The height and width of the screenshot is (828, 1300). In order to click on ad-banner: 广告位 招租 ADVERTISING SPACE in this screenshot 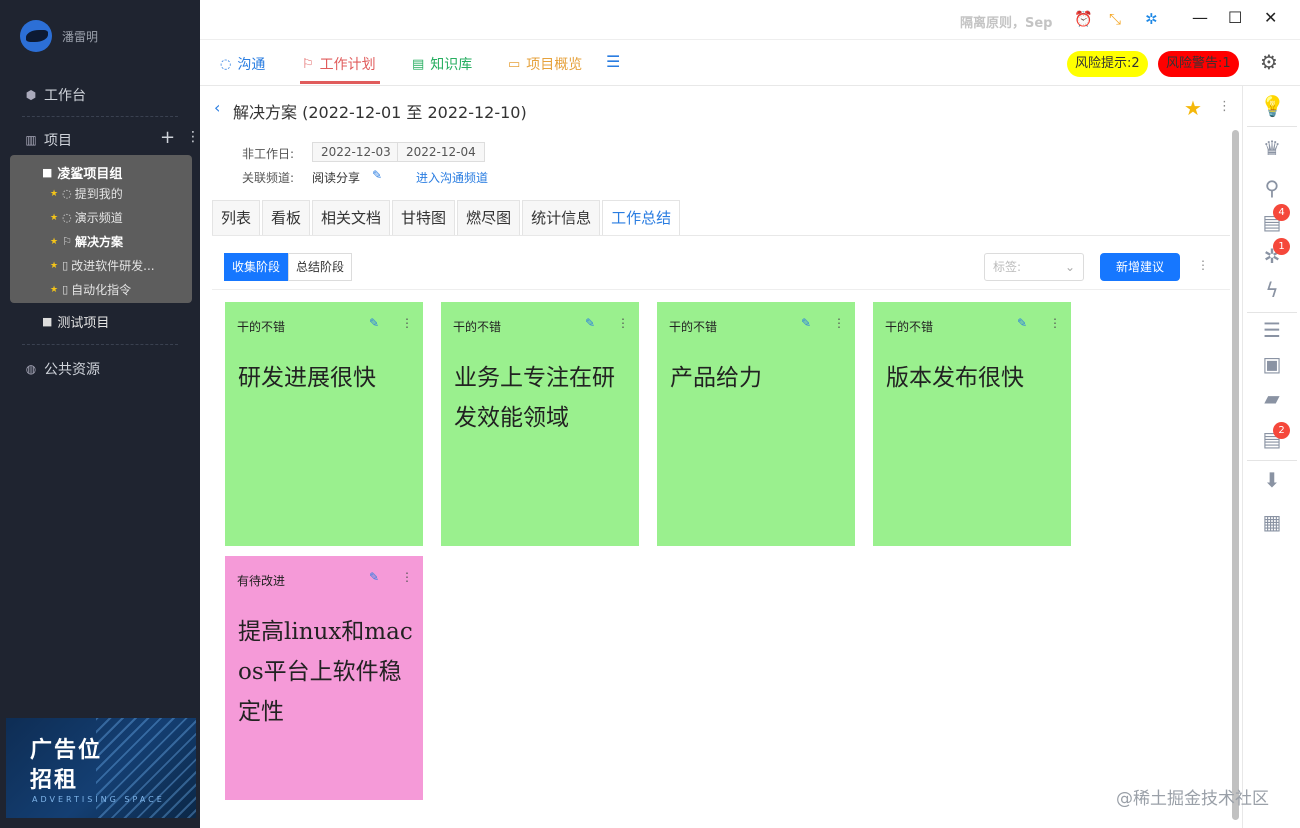, I will do `click(101, 768)`.